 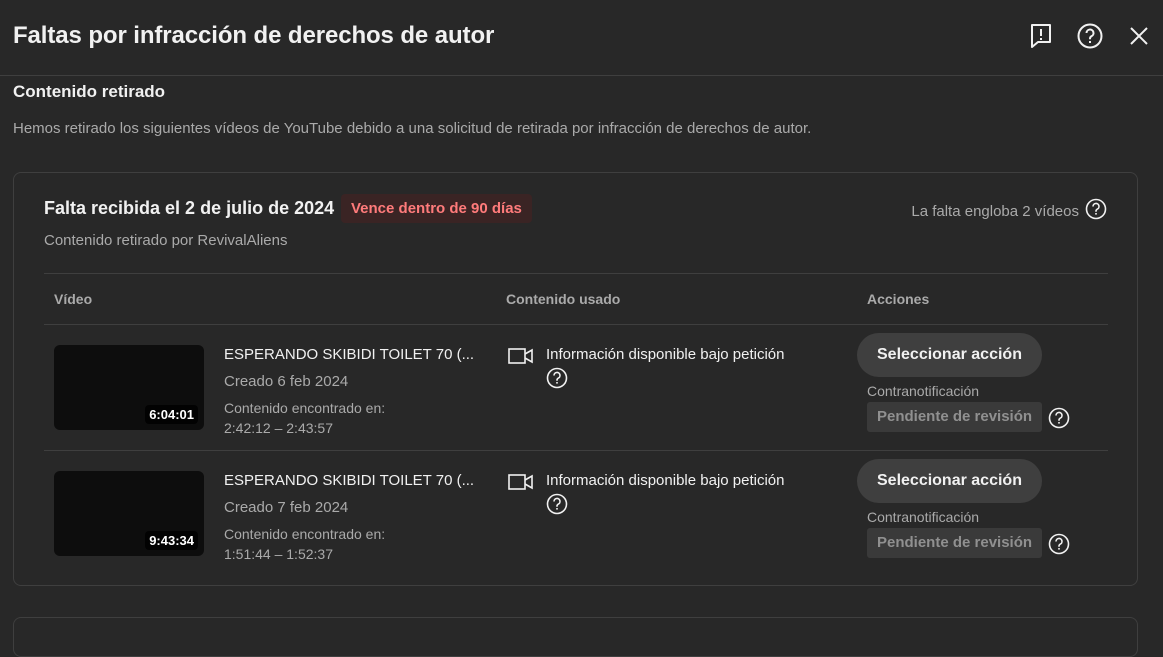 I want to click on video-duration: 6:04:01, so click(x=171, y=414).